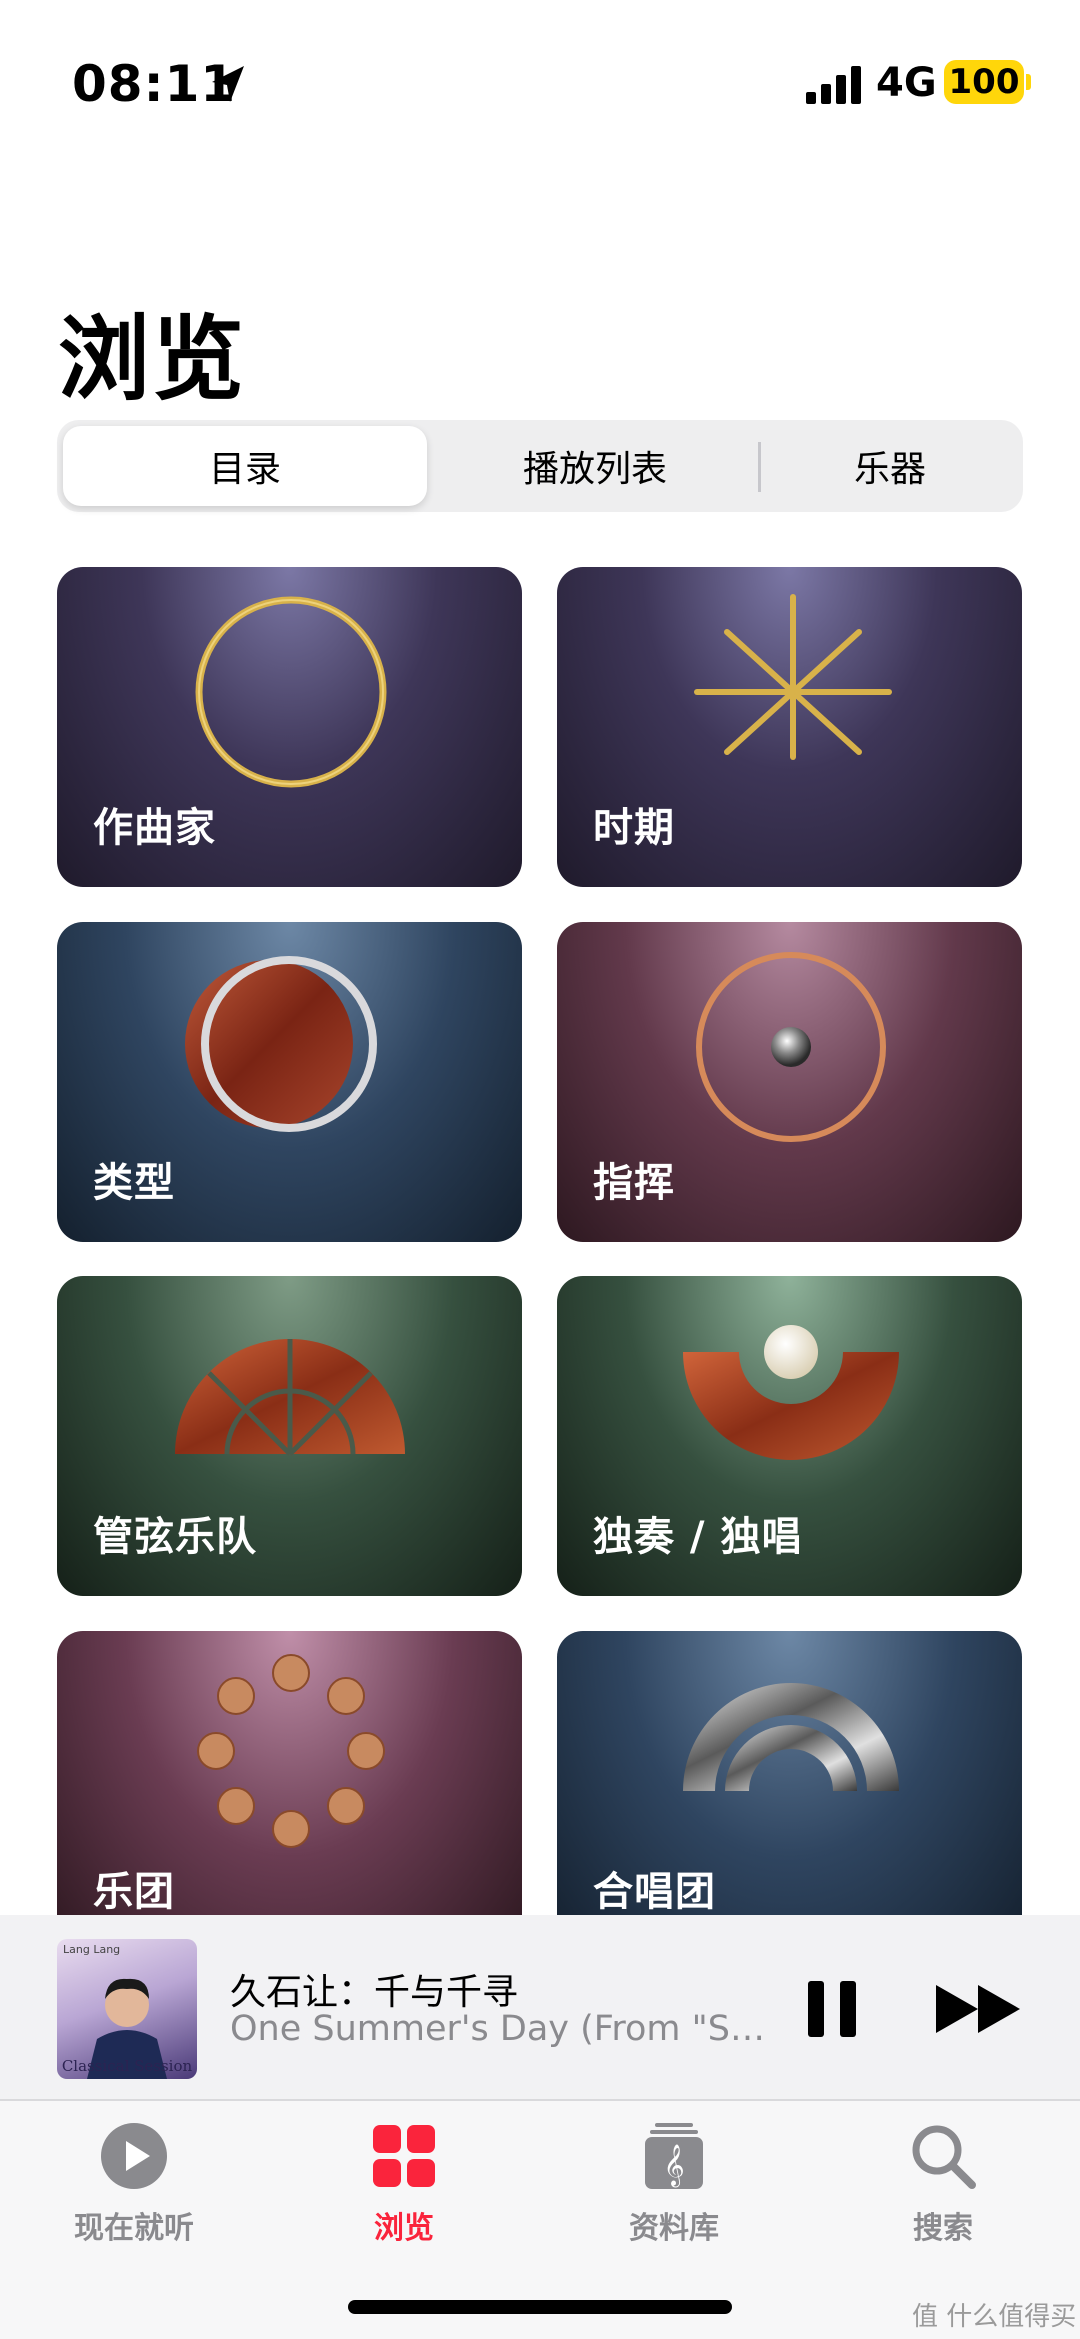 The height and width of the screenshot is (2339, 1080). What do you see at coordinates (404, 2191) in the screenshot?
I see `tab-browse: 浏览` at bounding box center [404, 2191].